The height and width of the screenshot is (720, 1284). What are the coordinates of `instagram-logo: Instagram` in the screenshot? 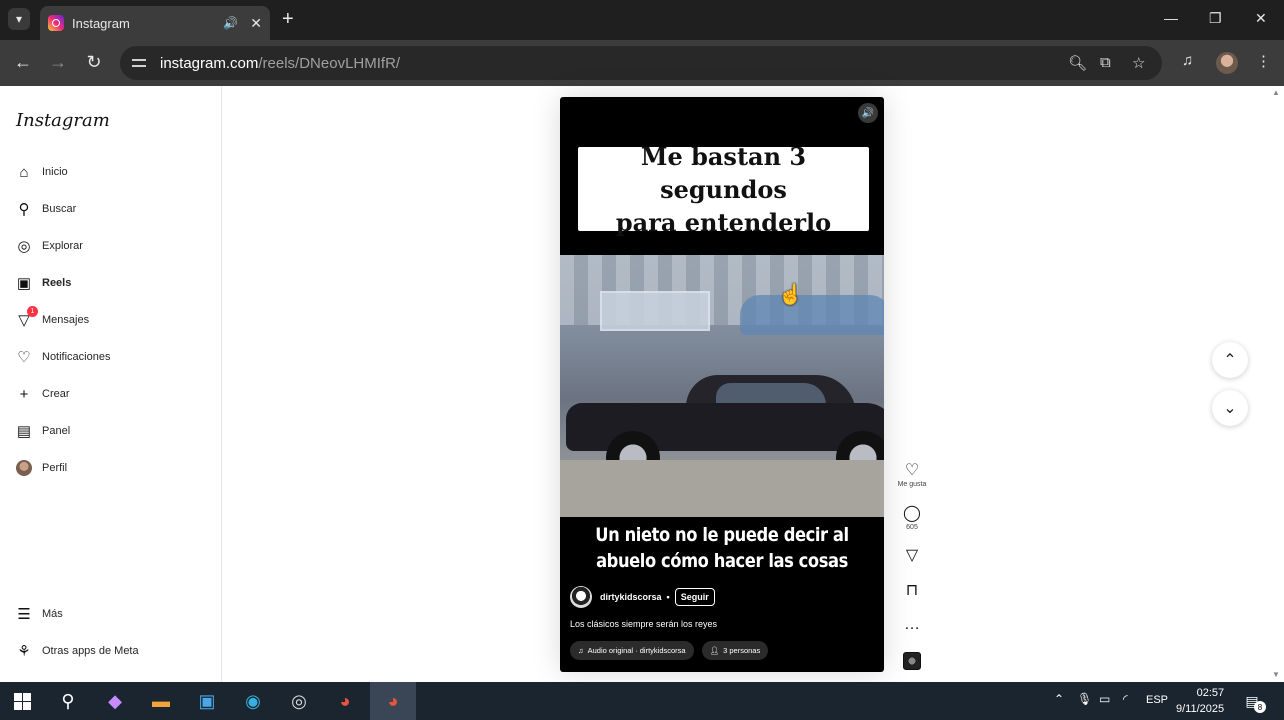 It's located at (63, 120).